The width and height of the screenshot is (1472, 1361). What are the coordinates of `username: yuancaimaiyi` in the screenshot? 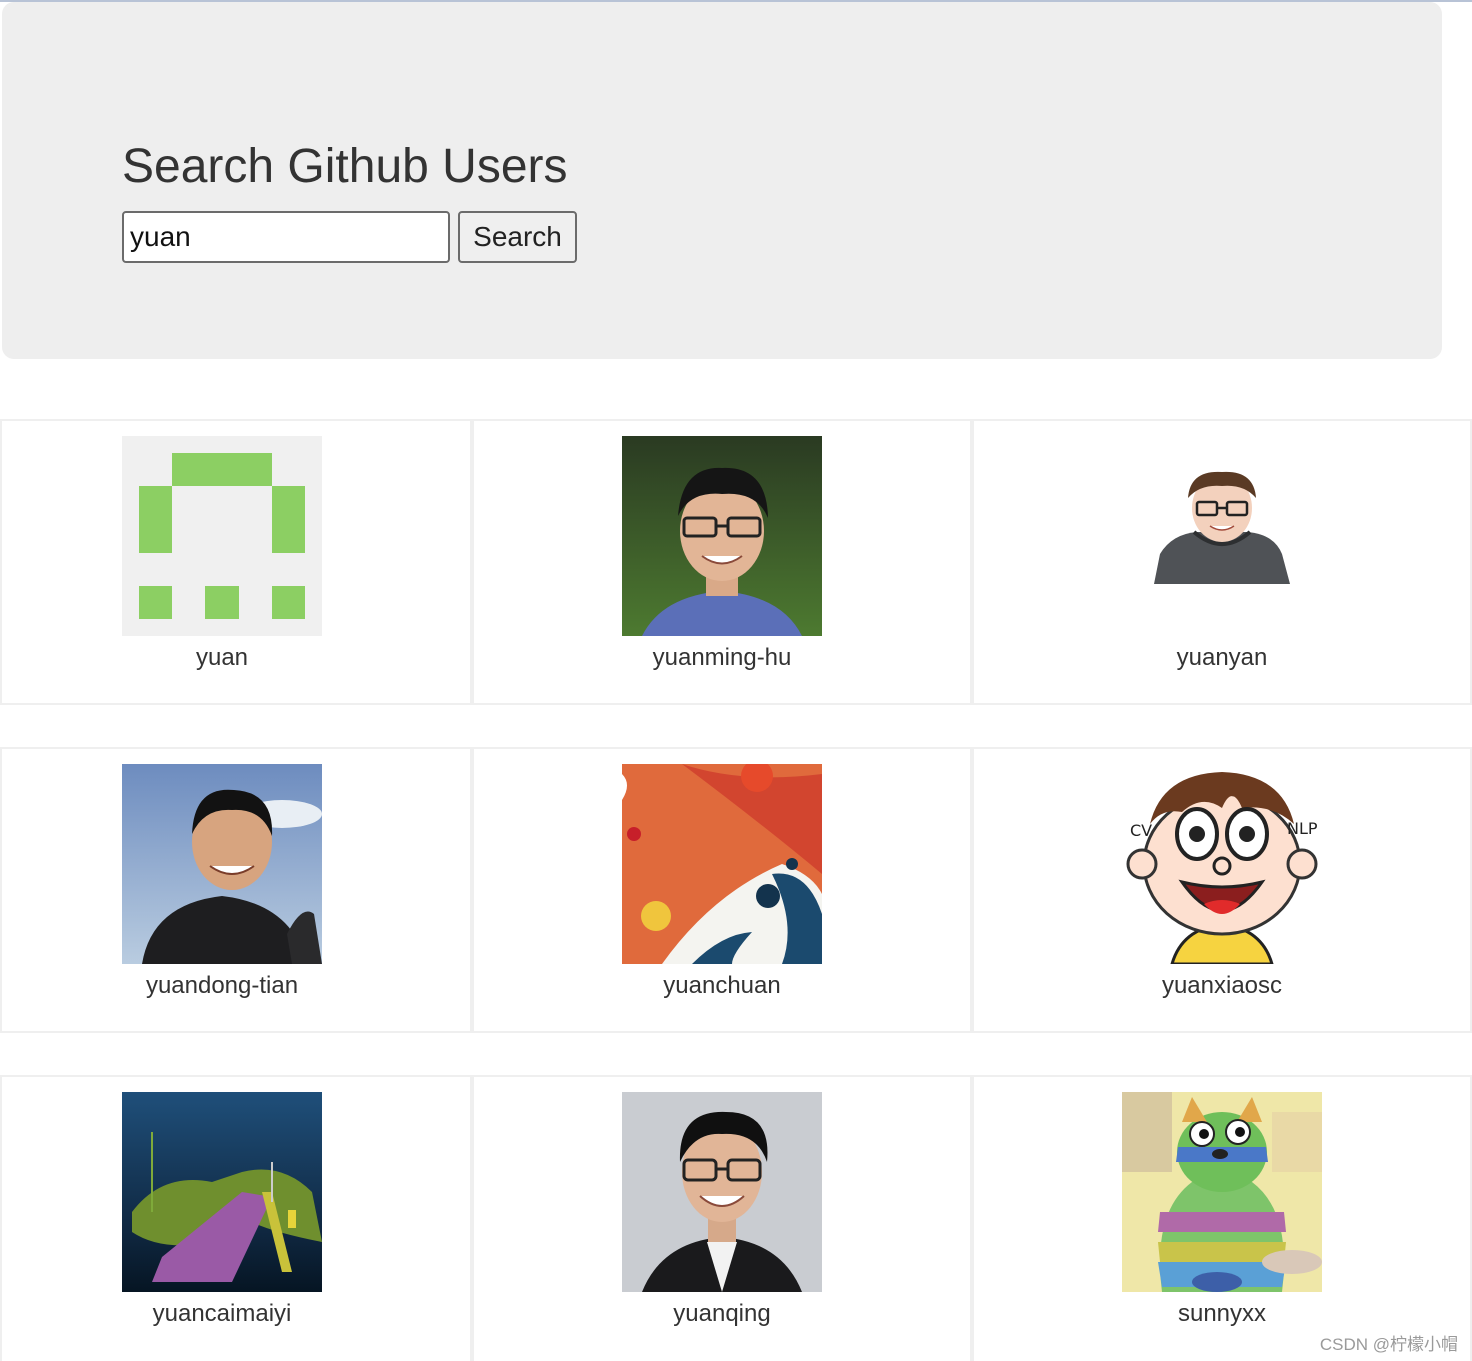 It's located at (222, 1314).